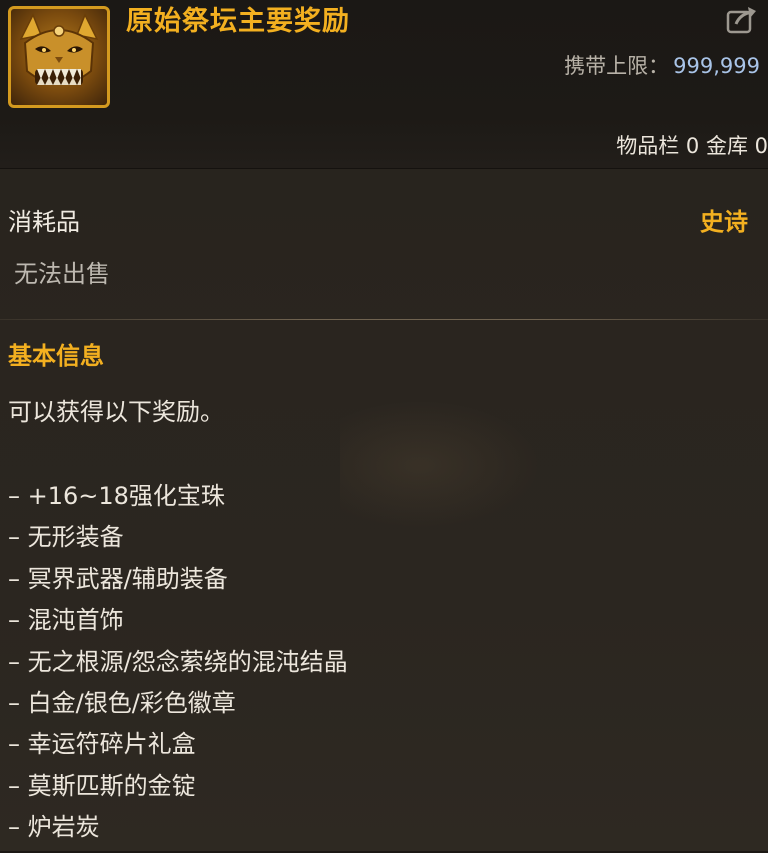 Image resolution: width=768 pixels, height=853 pixels. What do you see at coordinates (102, 744) in the screenshot?
I see `reward-item: – 幸运符碎片礼盒` at bounding box center [102, 744].